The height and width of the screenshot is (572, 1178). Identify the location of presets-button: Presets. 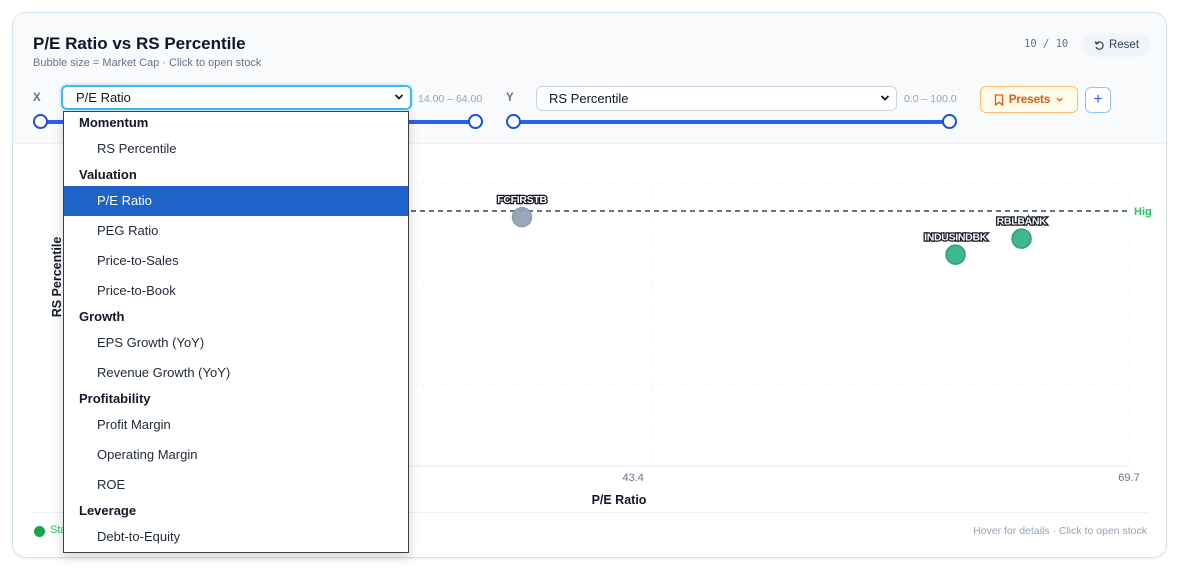
(1029, 99).